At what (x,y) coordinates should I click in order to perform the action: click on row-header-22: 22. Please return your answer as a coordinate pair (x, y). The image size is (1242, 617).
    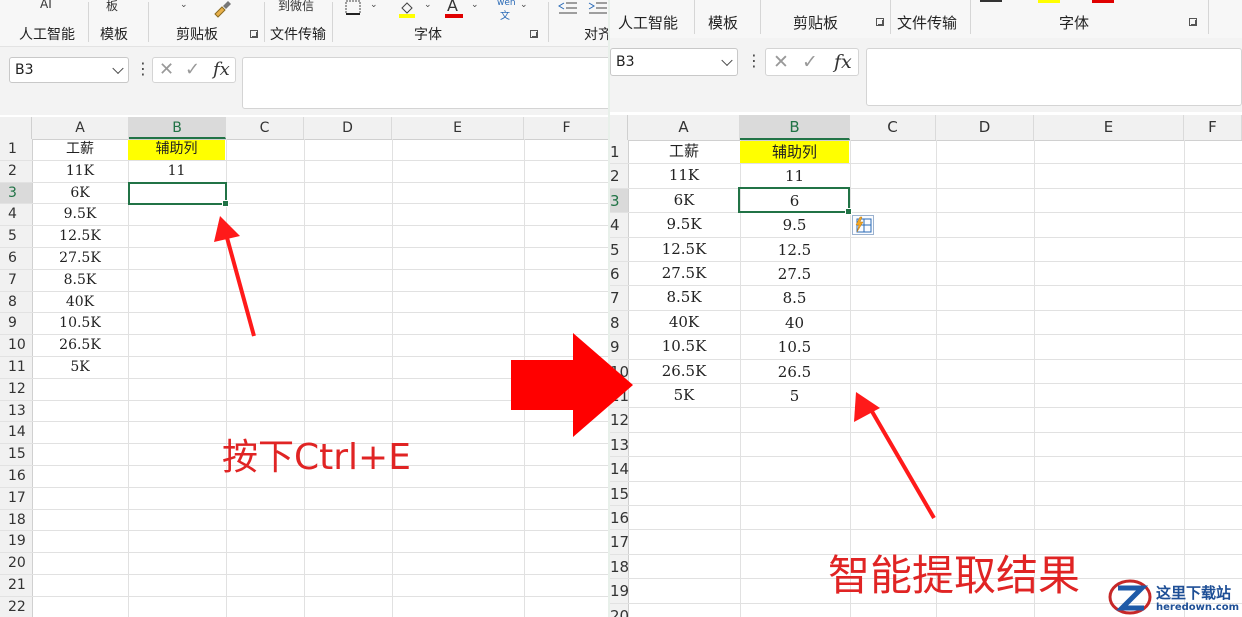
    Looking at the image, I should click on (16, 607).